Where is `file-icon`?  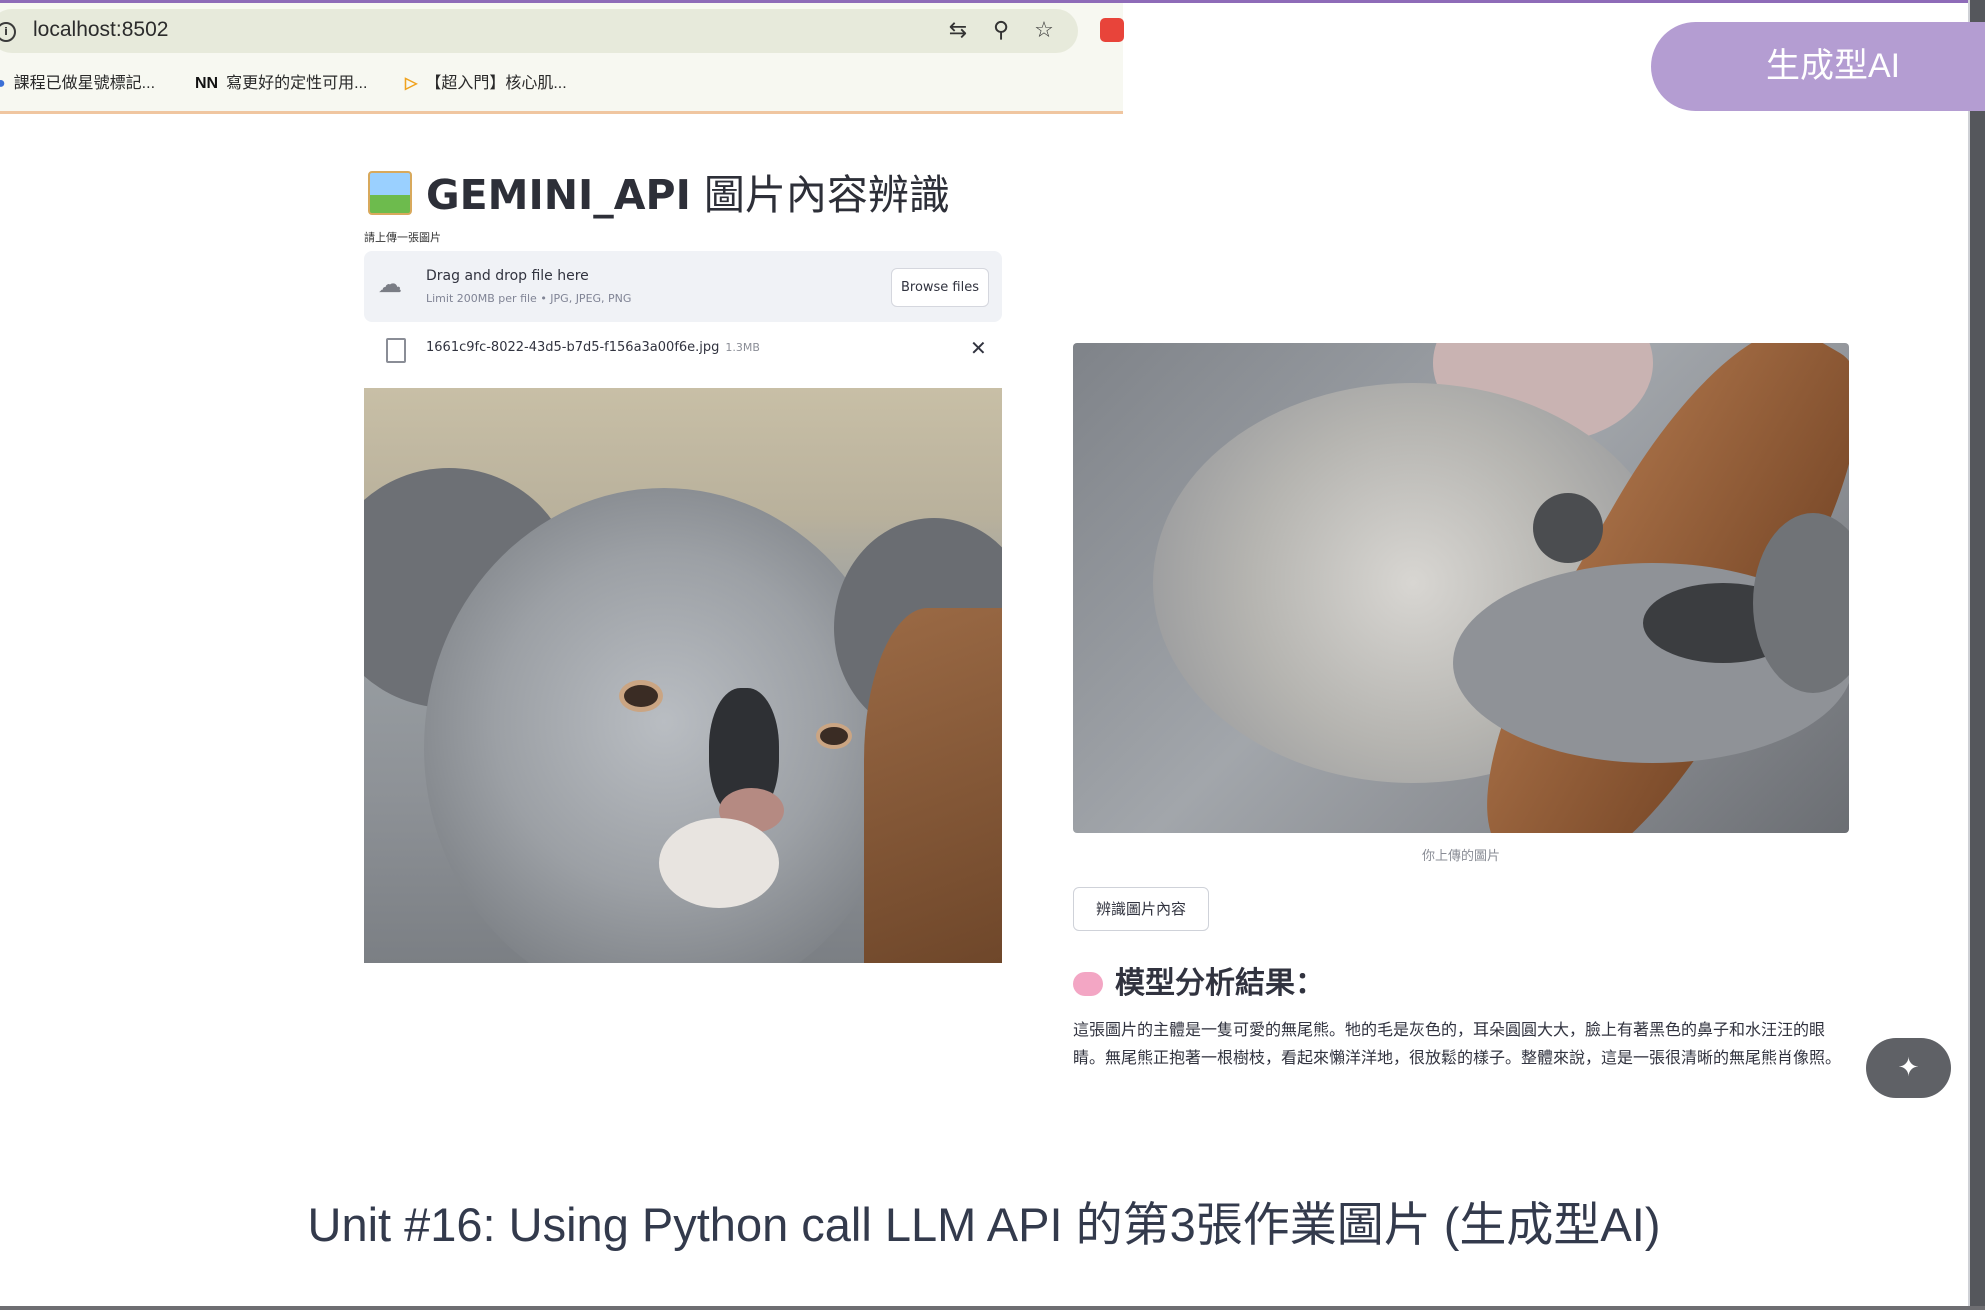
file-icon is located at coordinates (396, 350).